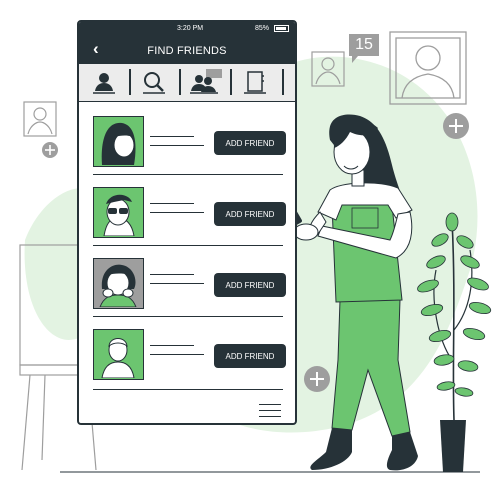 This screenshot has height=500, width=500. I want to click on woman-dark-hair-avatar-icon, so click(118, 143).